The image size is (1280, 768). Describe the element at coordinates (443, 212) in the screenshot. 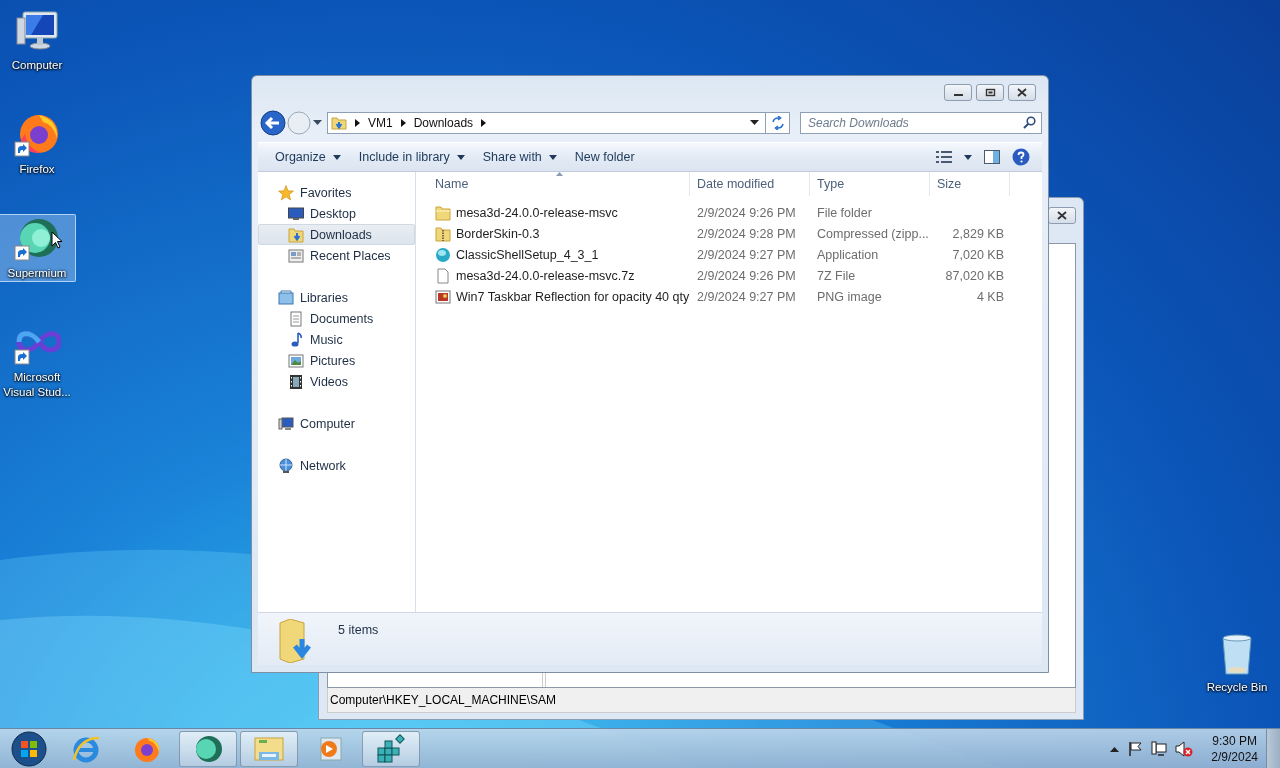

I see `folder-icon` at that location.